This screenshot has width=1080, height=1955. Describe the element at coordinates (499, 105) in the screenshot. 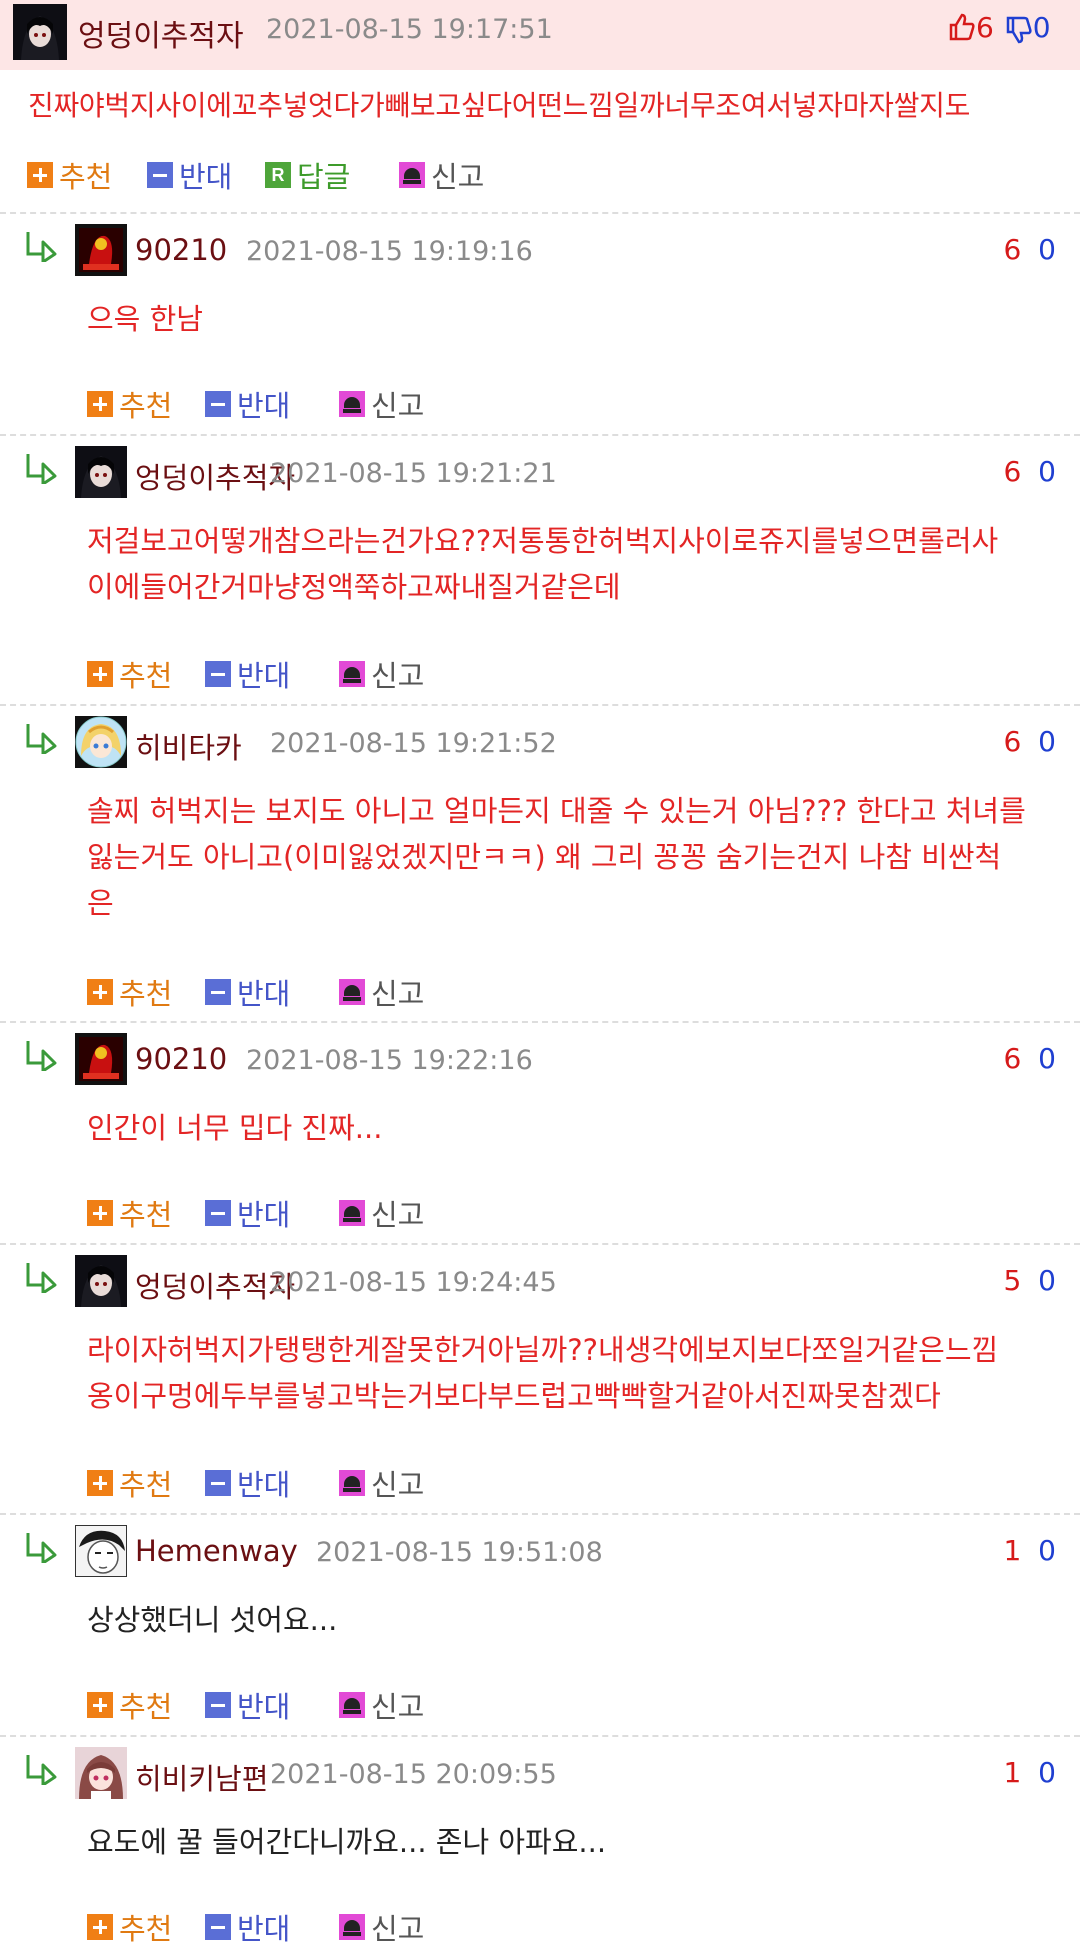

I see `comment-text: 진짜야벅지사이에꼬추넣엇다가빼보고싶다어떤느낌일까너무조여서넣자마자쌀지도` at that location.